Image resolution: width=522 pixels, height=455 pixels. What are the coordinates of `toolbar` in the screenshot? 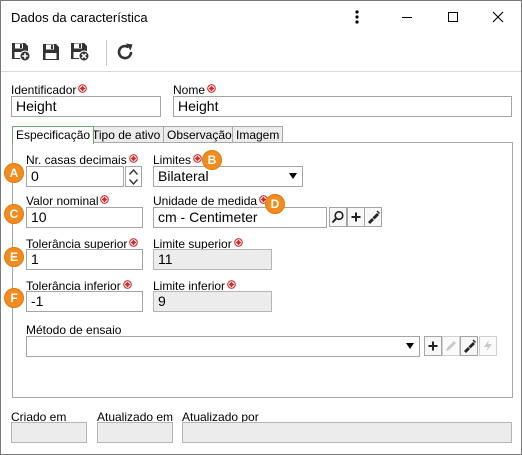 It's located at (261, 53).